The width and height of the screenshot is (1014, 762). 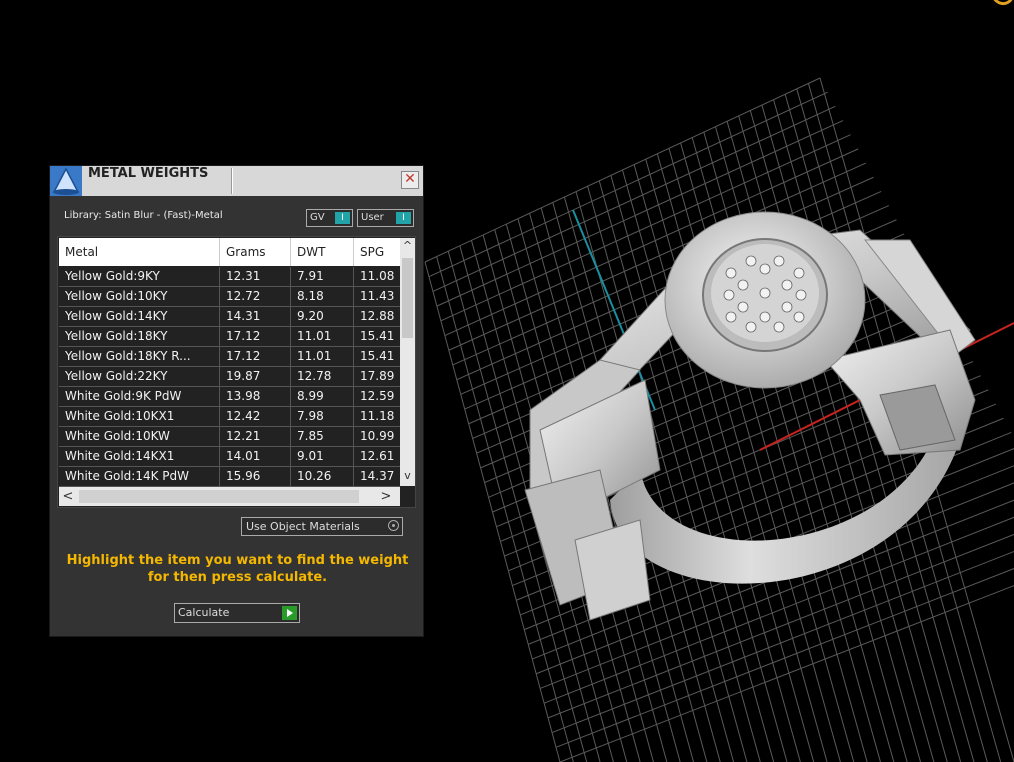 What do you see at coordinates (322, 376) in the screenshot?
I see `cell-dwt: 12.78` at bounding box center [322, 376].